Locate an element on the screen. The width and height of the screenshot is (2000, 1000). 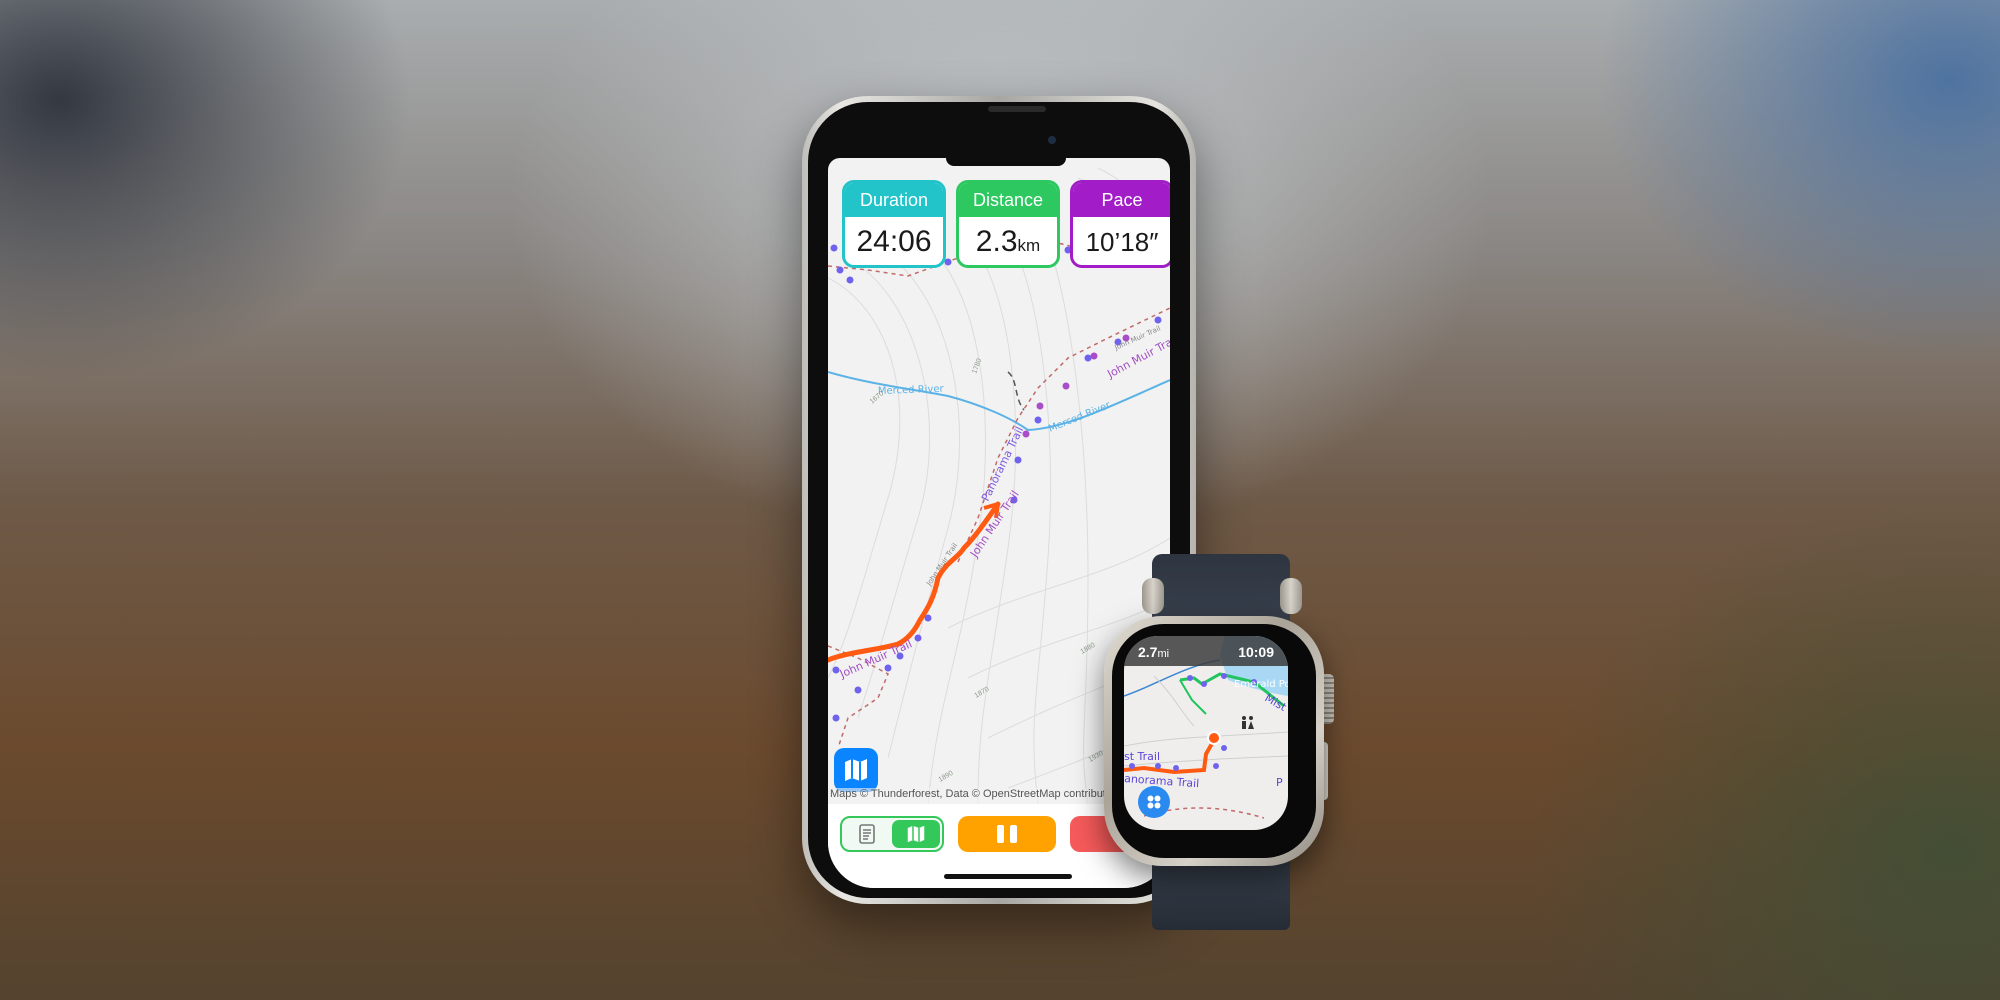
watch-menu-button is located at coordinates (1154, 802).